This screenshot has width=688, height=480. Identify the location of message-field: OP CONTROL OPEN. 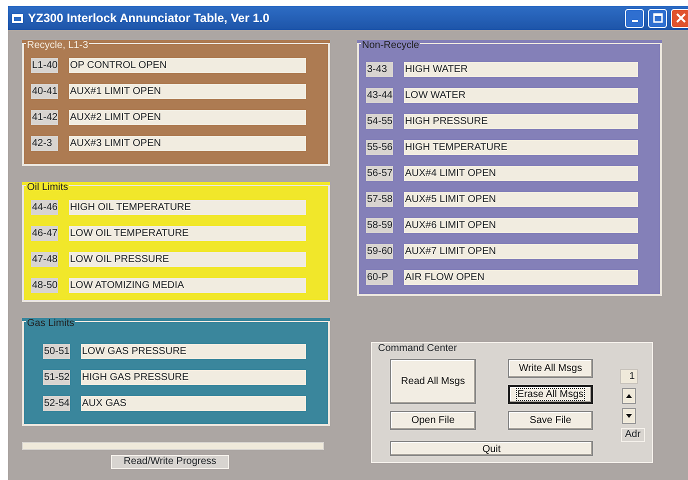
(187, 65).